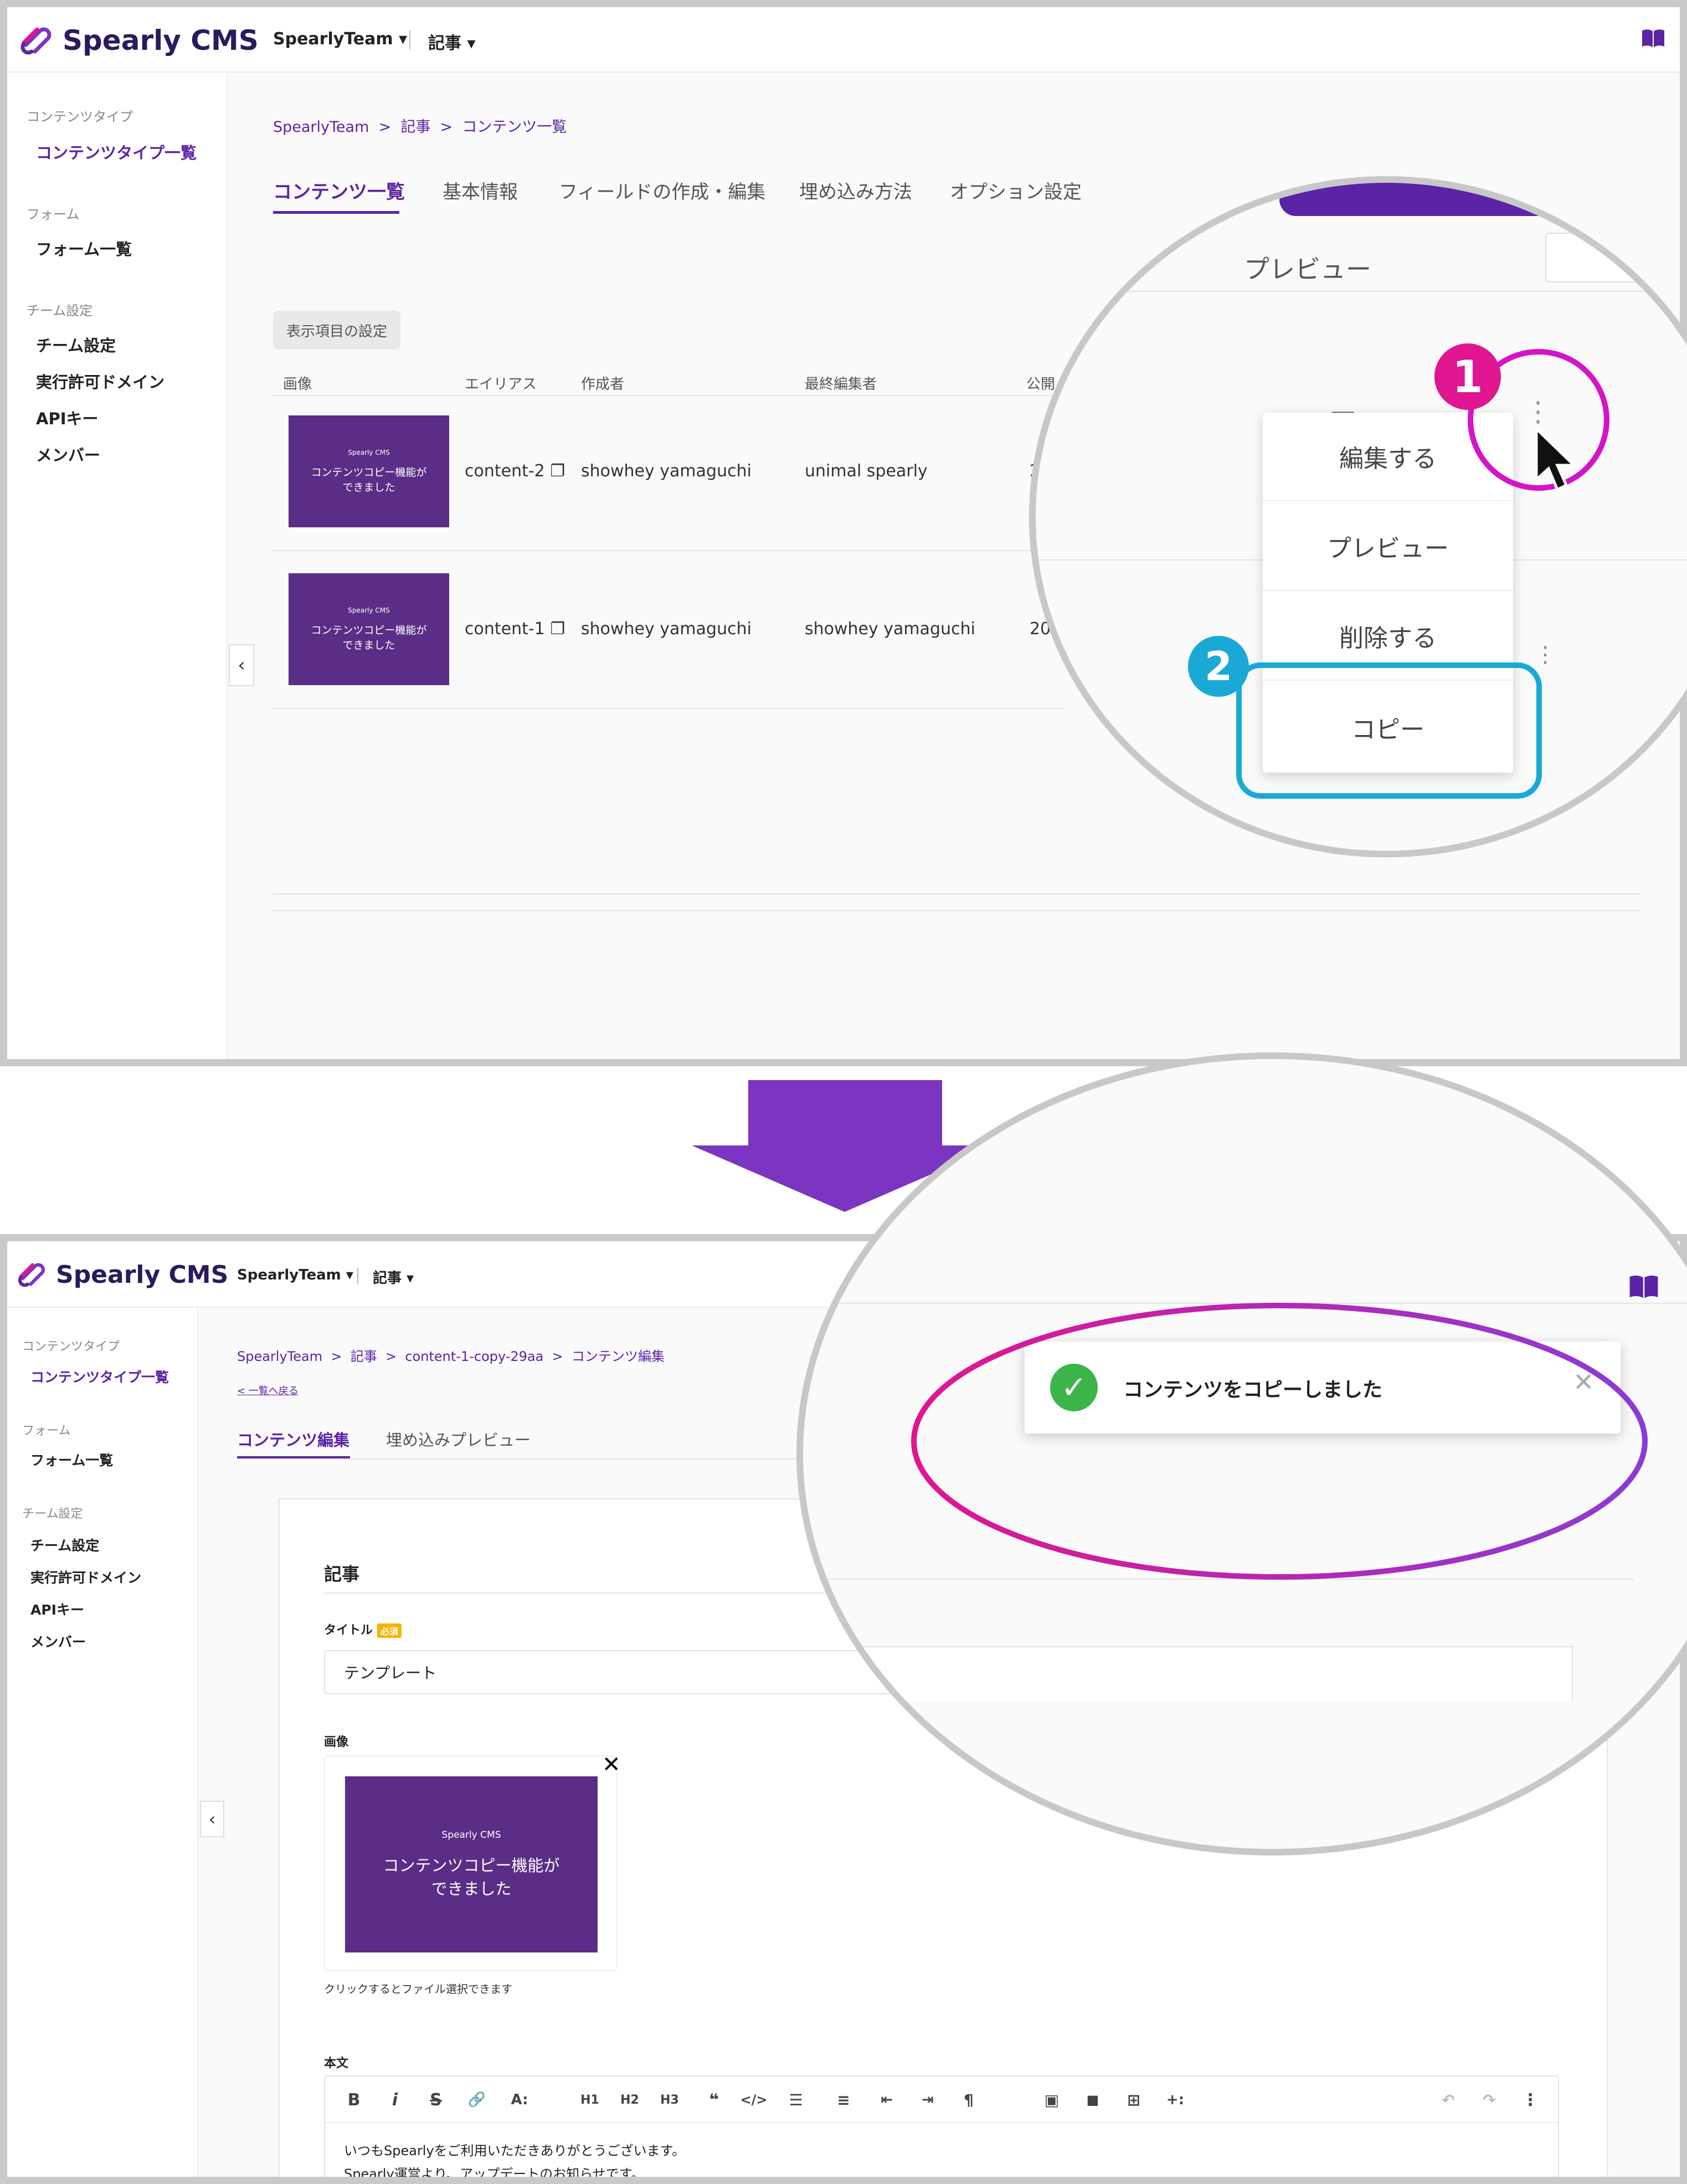  Describe the element at coordinates (1041, 384) in the screenshot. I see `column-published: 公開` at that location.